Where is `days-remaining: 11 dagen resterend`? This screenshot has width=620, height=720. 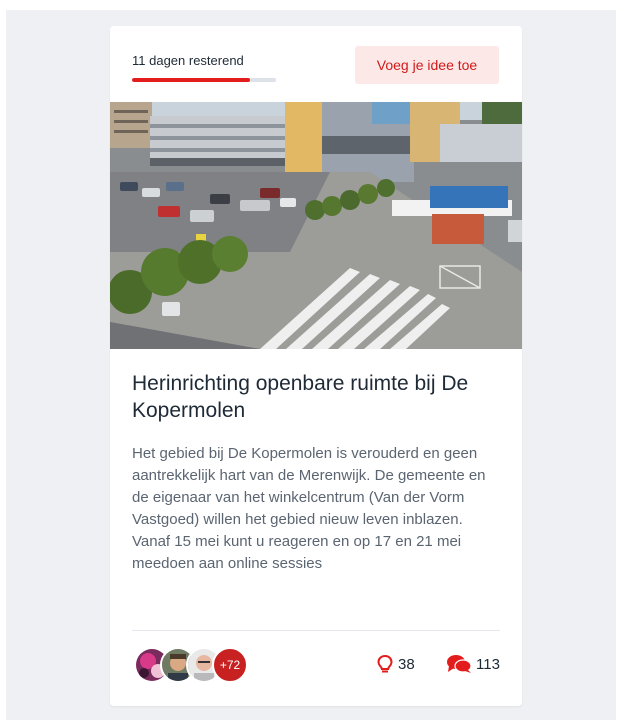
days-remaining: 11 dagen resterend is located at coordinates (188, 60).